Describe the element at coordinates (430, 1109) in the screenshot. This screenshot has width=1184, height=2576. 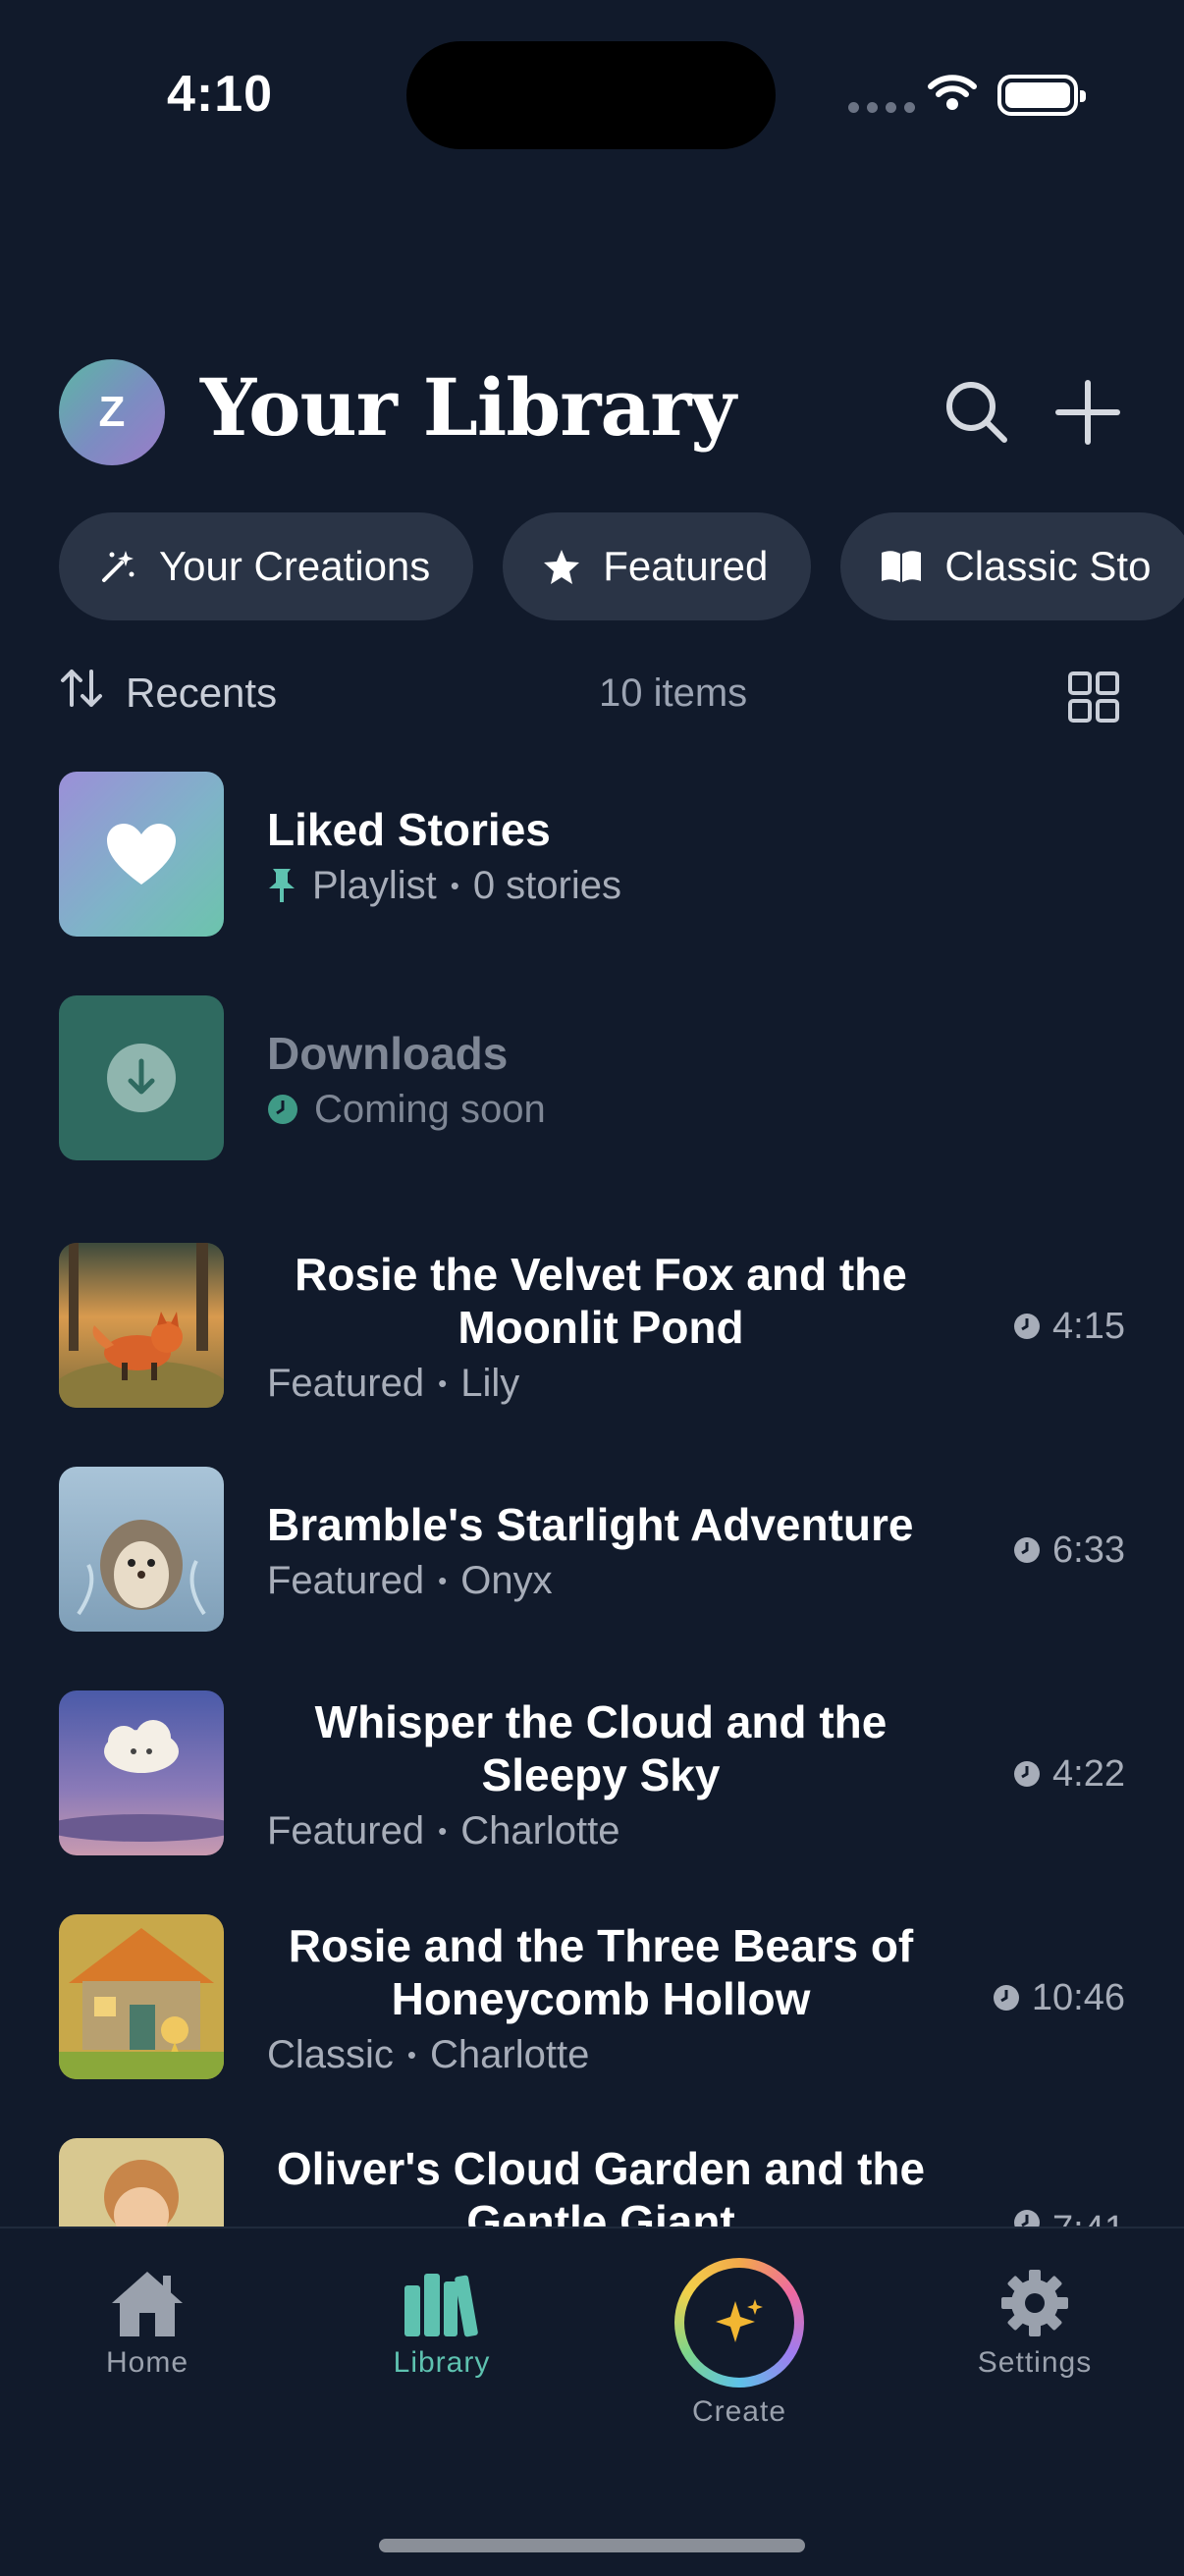
I see `item-status: Coming soon` at that location.